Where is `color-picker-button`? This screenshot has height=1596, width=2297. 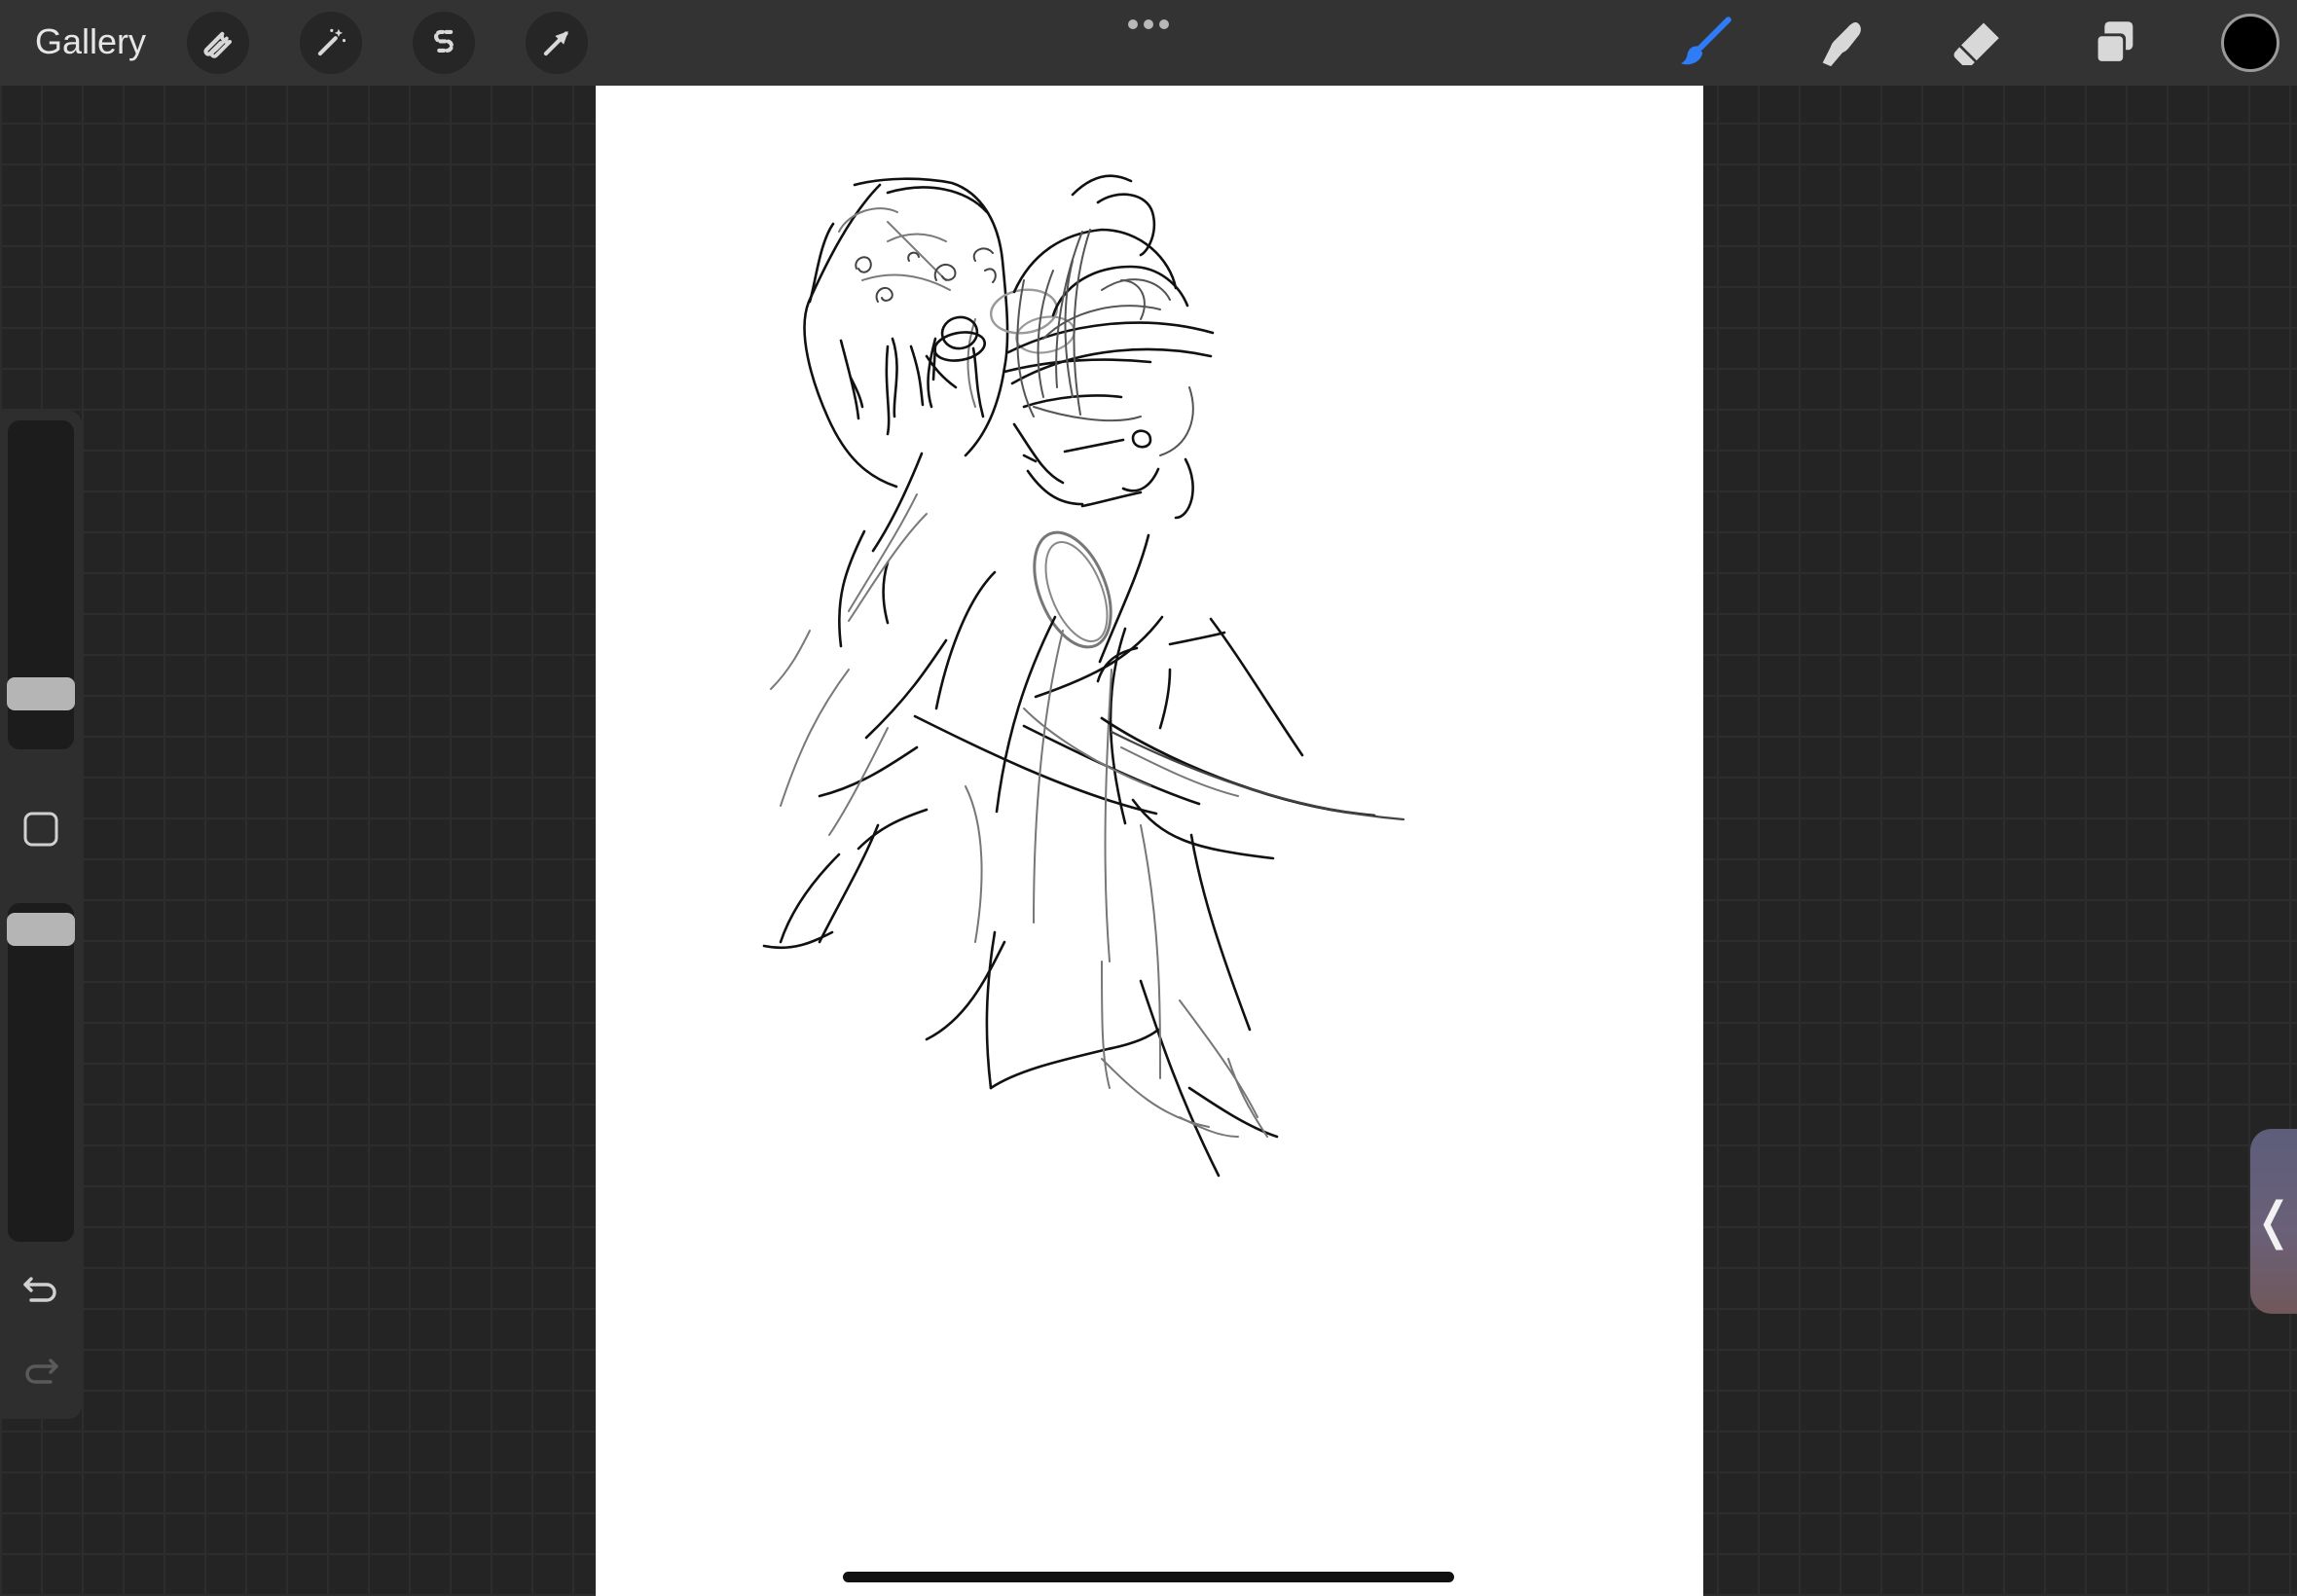
color-picker-button is located at coordinates (2250, 43).